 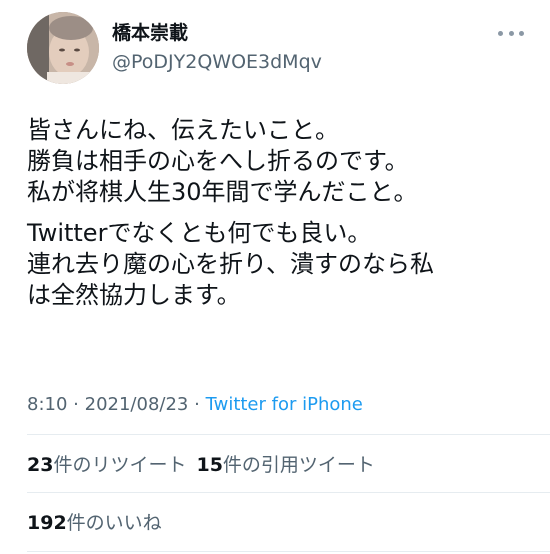 I want to click on more-options-button, so click(x=511, y=33).